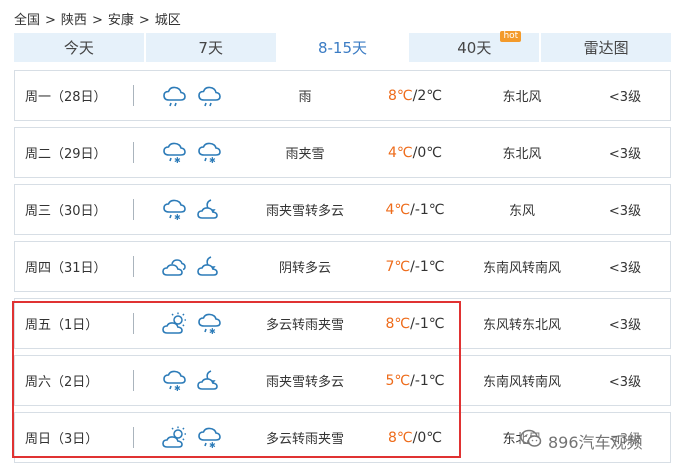 The height and width of the screenshot is (470, 679). What do you see at coordinates (62, 439) in the screenshot?
I see `day-label: 周日（3日）` at bounding box center [62, 439].